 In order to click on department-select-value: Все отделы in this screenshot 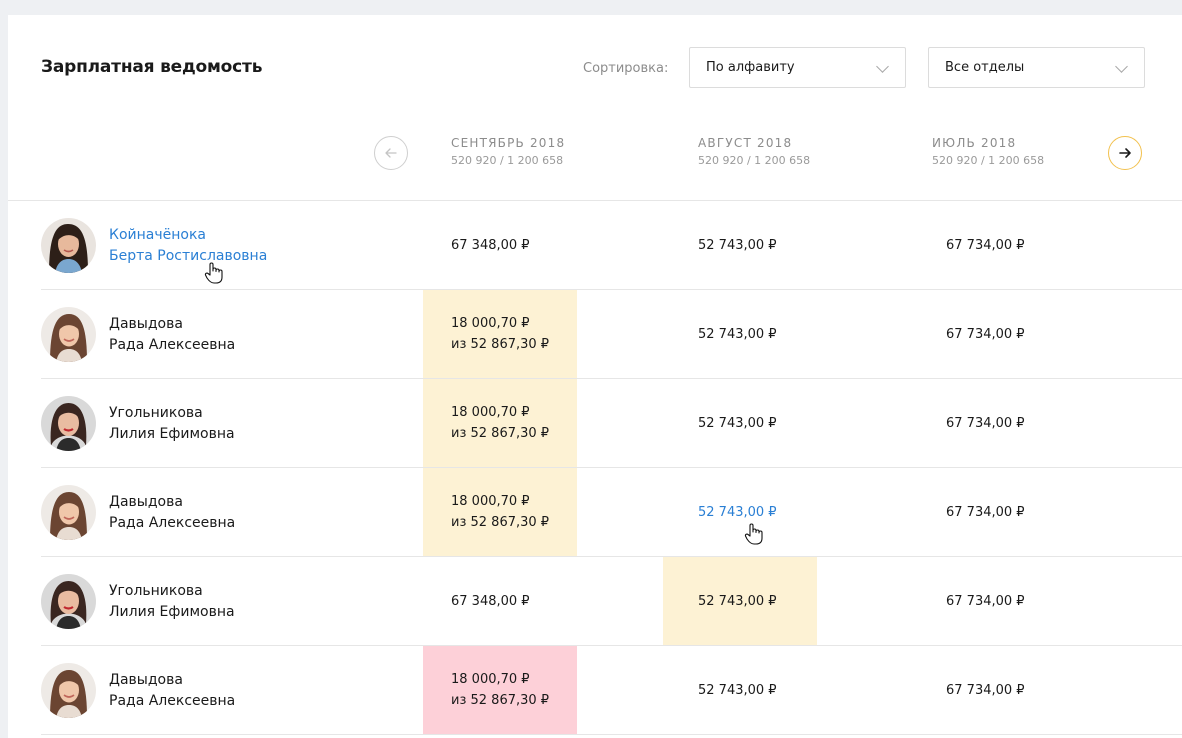, I will do `click(985, 67)`.